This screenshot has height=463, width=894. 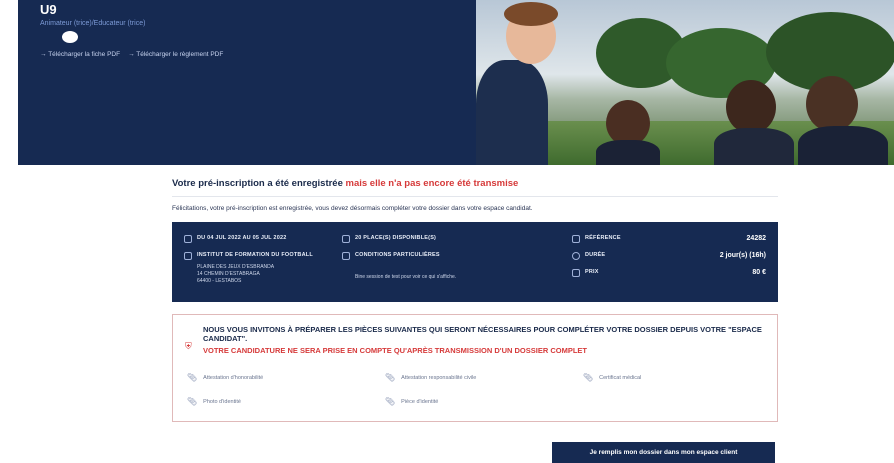 What do you see at coordinates (756, 238) in the screenshot?
I see `reference-value: 24282` at bounding box center [756, 238].